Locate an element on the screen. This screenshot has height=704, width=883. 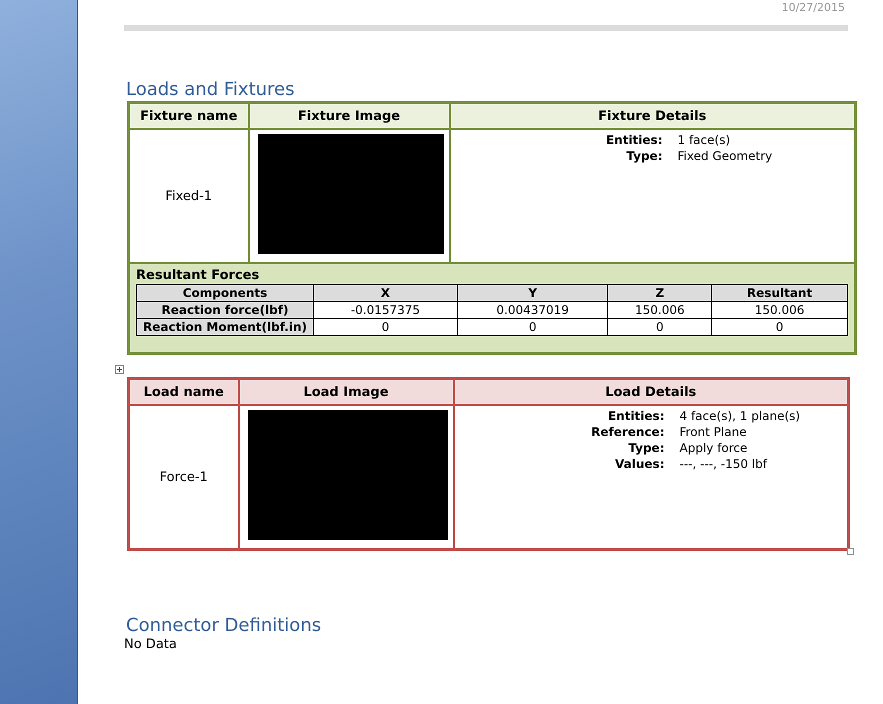
column-header: Fixture name is located at coordinates (188, 115).